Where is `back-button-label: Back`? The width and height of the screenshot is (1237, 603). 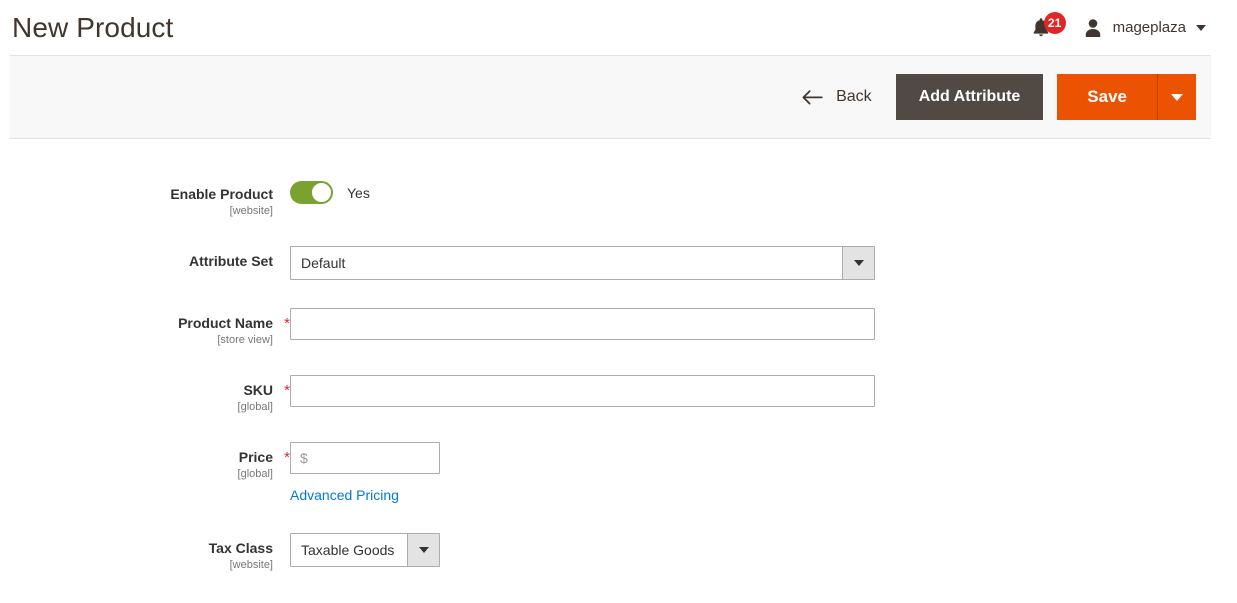 back-button-label: Back is located at coordinates (854, 96).